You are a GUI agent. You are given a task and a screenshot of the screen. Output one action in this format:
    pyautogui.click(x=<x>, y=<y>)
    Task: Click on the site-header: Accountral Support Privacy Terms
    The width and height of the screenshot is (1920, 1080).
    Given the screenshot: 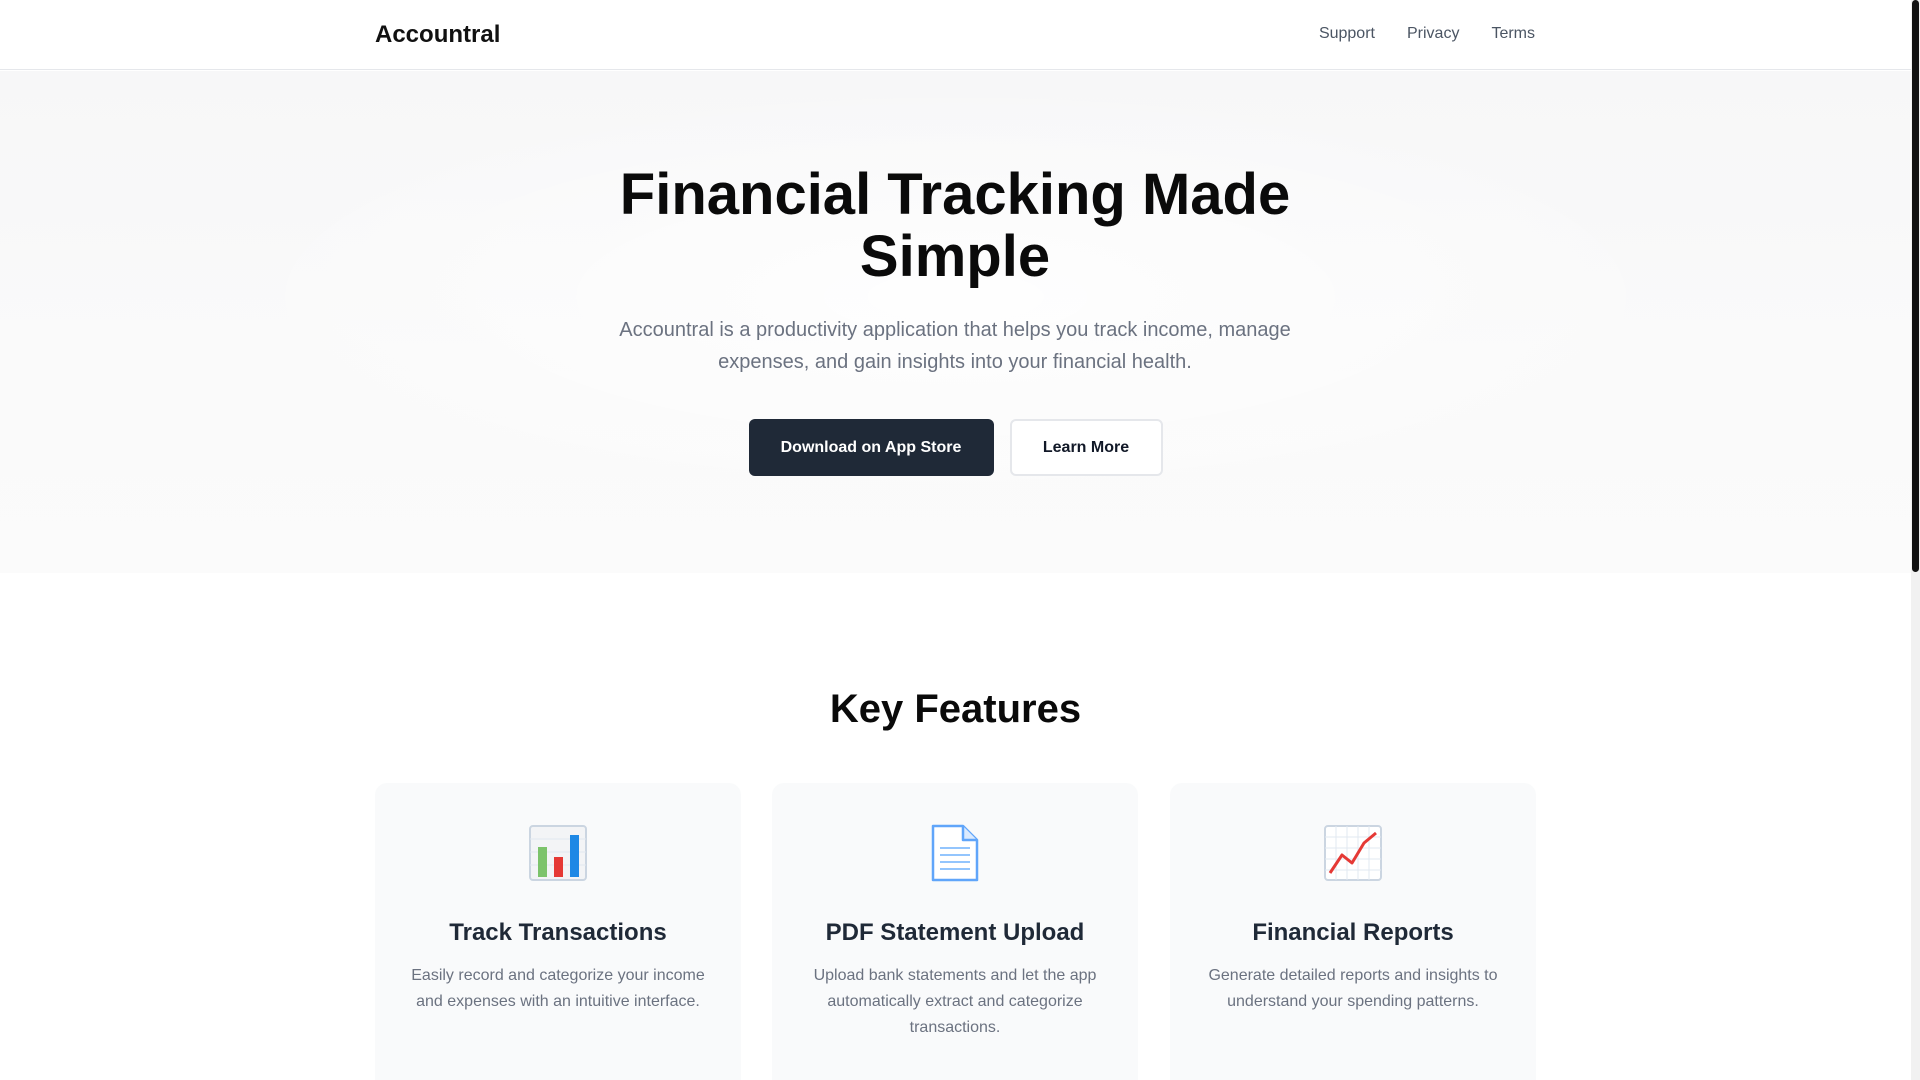 What is the action you would take?
    pyautogui.click(x=955, y=35)
    